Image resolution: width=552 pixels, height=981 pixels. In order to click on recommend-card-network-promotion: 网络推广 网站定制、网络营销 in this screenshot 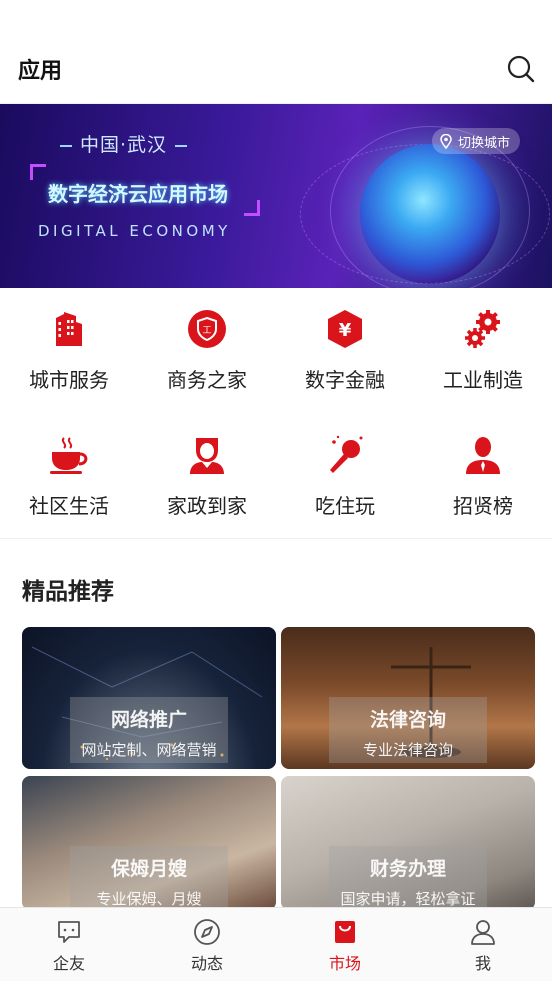, I will do `click(149, 698)`.